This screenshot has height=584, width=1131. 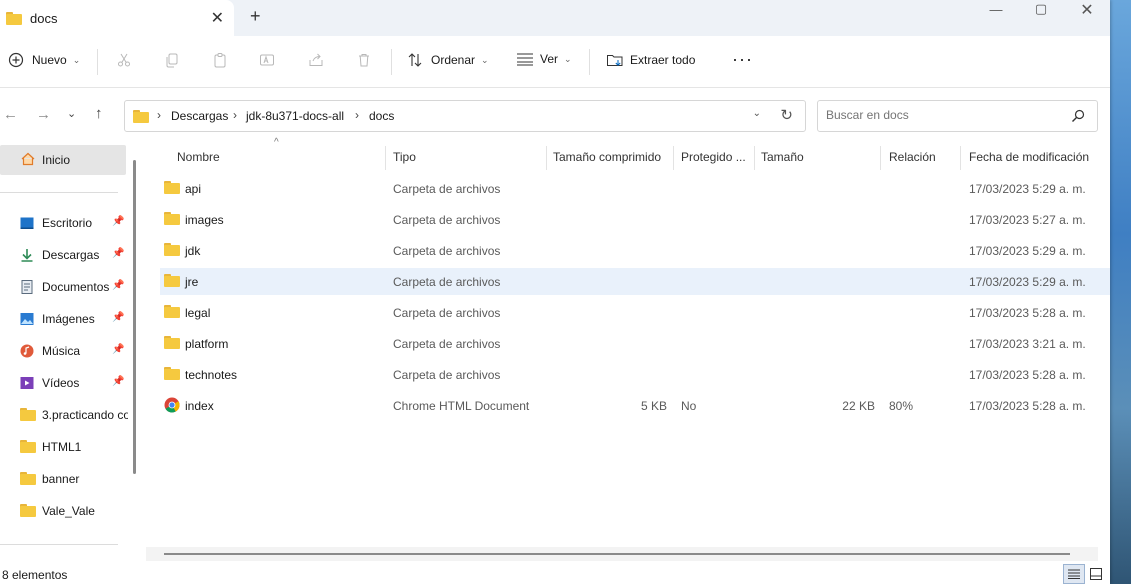 I want to click on column-header-name: Nombre, so click(x=198, y=157).